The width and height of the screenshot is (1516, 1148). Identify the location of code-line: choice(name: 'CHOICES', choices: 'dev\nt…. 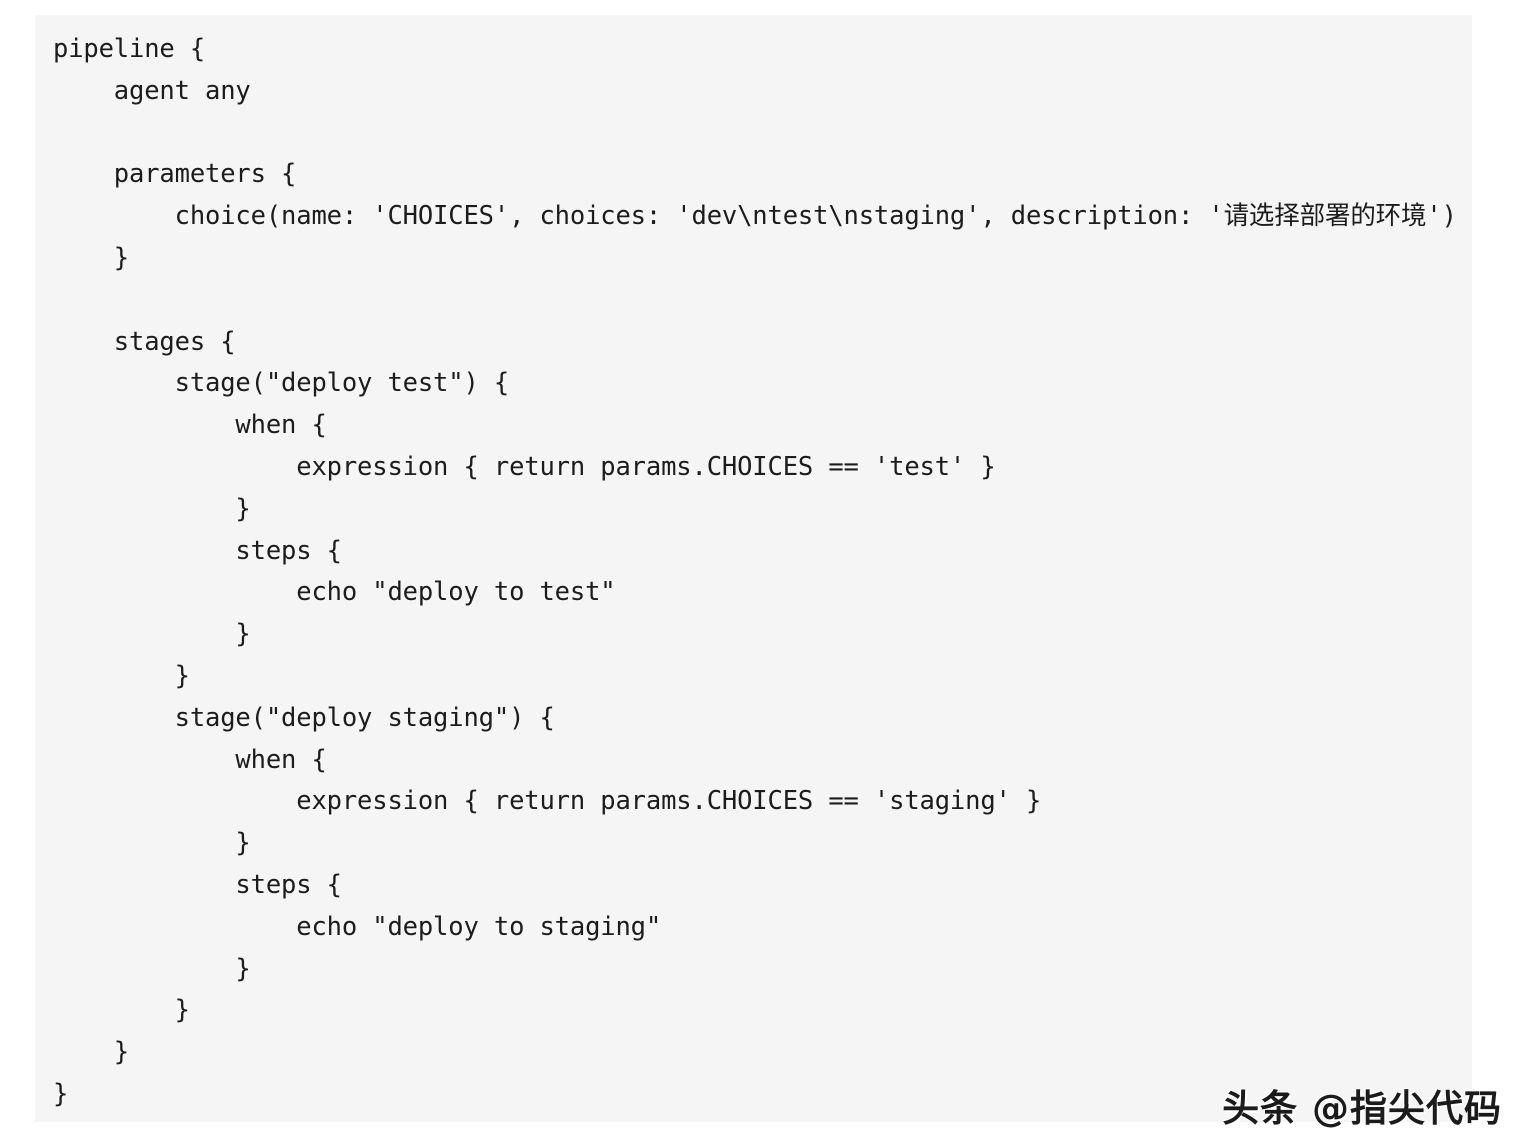
(755, 216).